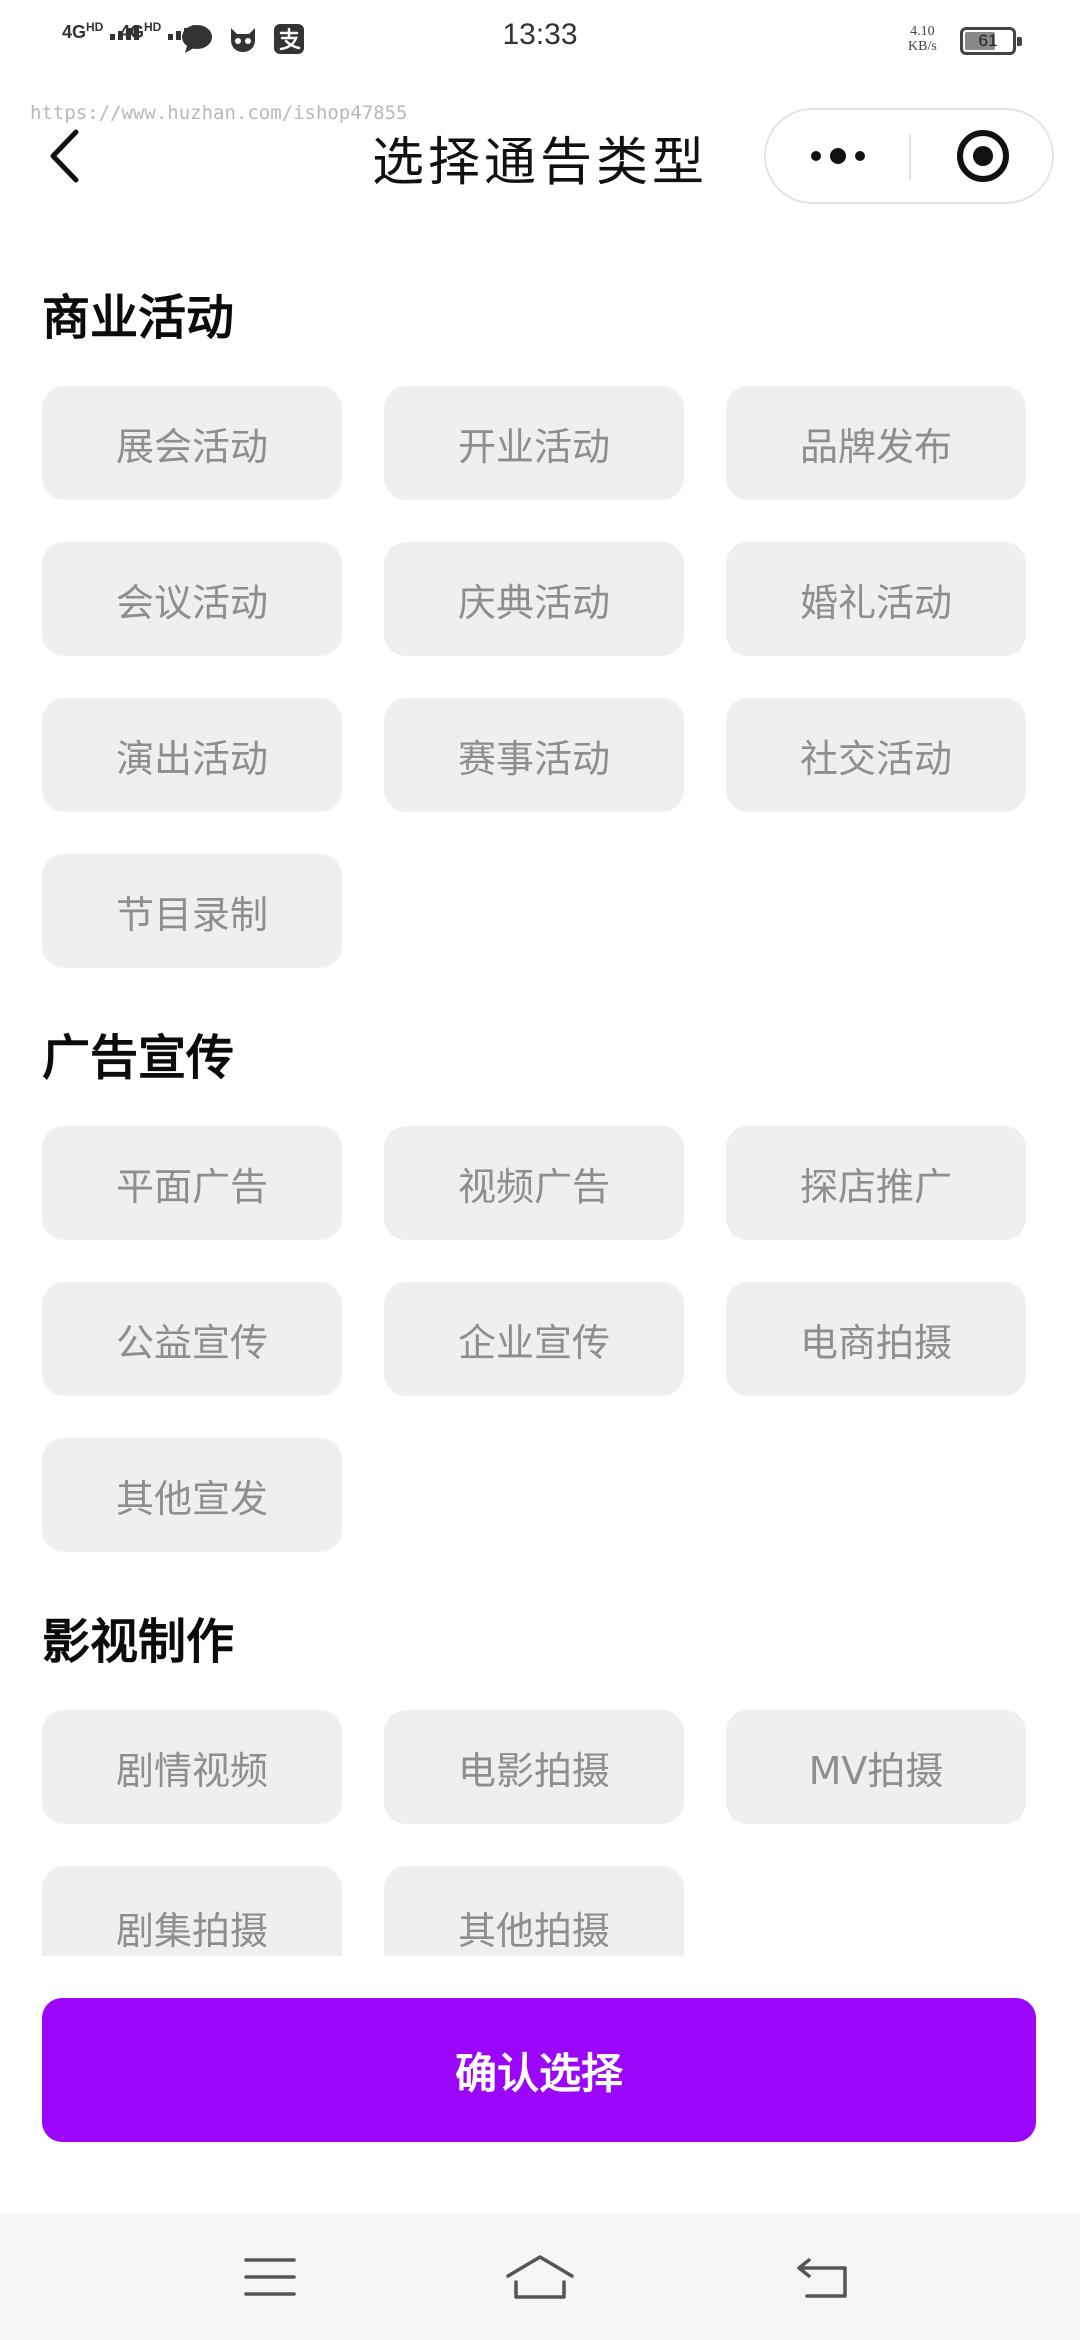  I want to click on option-chip: 庆典活动, so click(534, 599).